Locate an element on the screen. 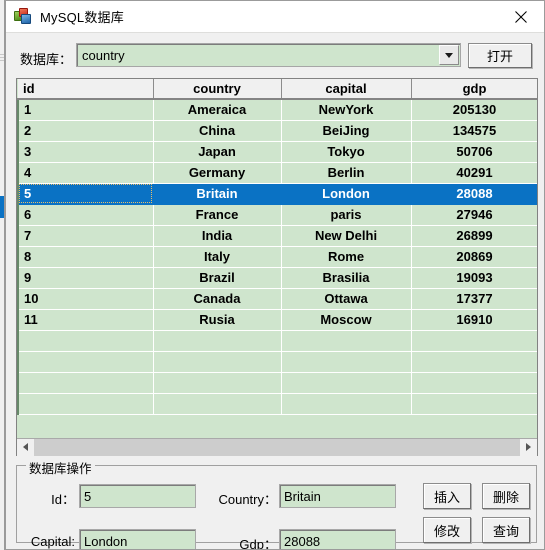 The height and width of the screenshot is (550, 545). table-row: 3 Japan Tokyo 50706 is located at coordinates (277, 152).